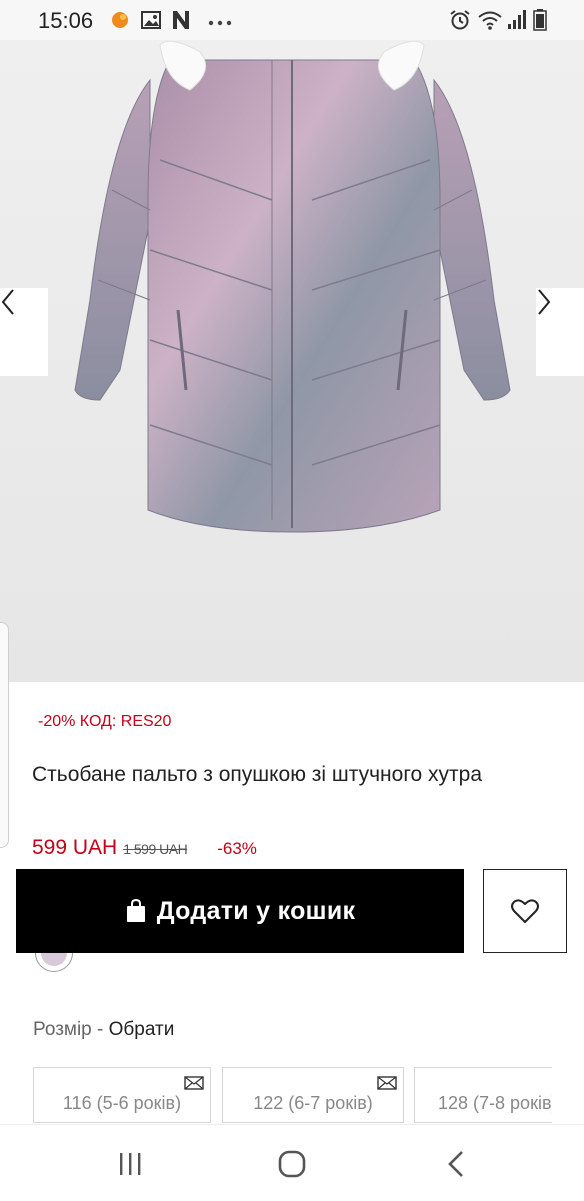 The width and height of the screenshot is (584, 1201). What do you see at coordinates (460, 22) in the screenshot?
I see `alarm-icon` at bounding box center [460, 22].